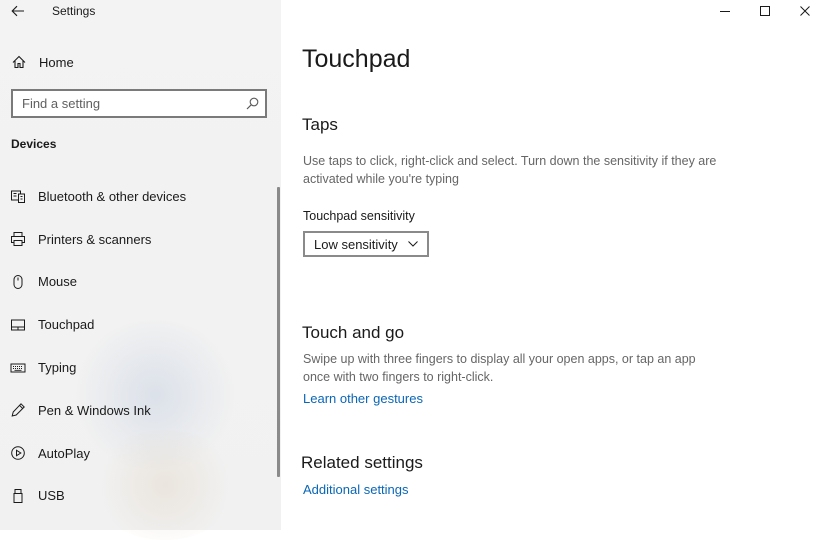 This screenshot has width=825, height=540. What do you see at coordinates (19, 62) in the screenshot?
I see `home-icon` at bounding box center [19, 62].